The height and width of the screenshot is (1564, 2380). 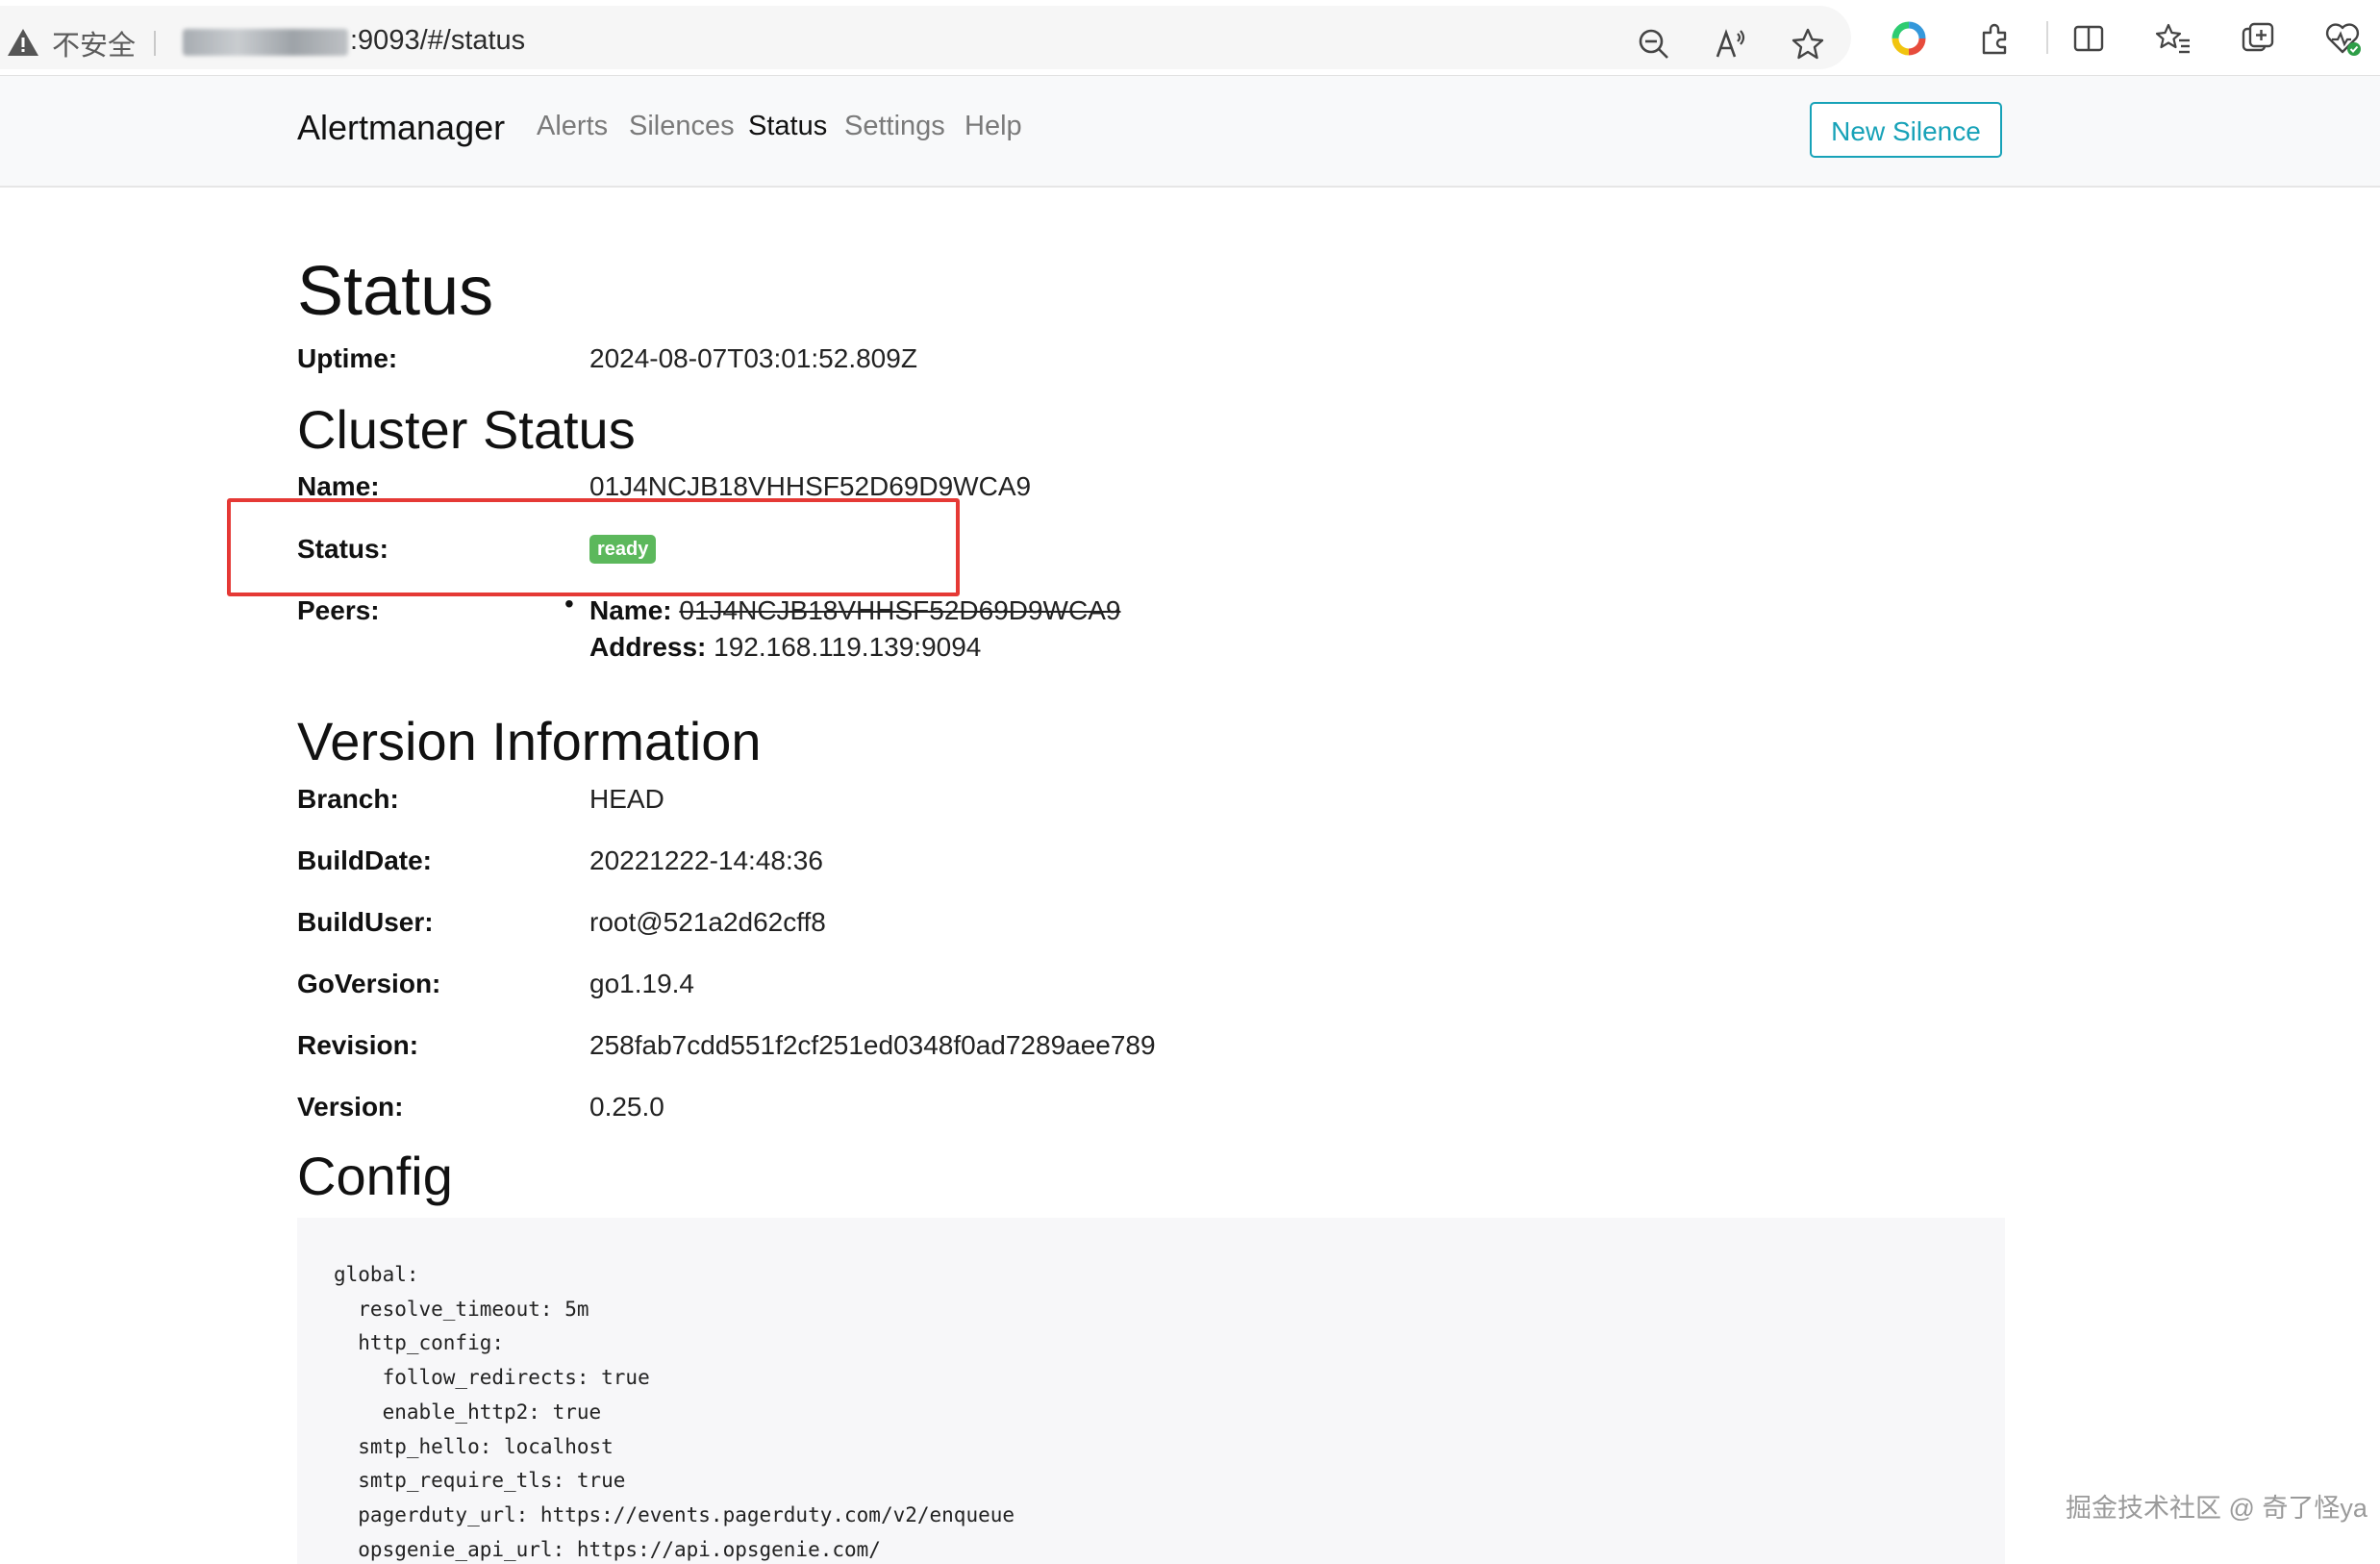 What do you see at coordinates (23, 42) in the screenshot?
I see `warning-icon` at bounding box center [23, 42].